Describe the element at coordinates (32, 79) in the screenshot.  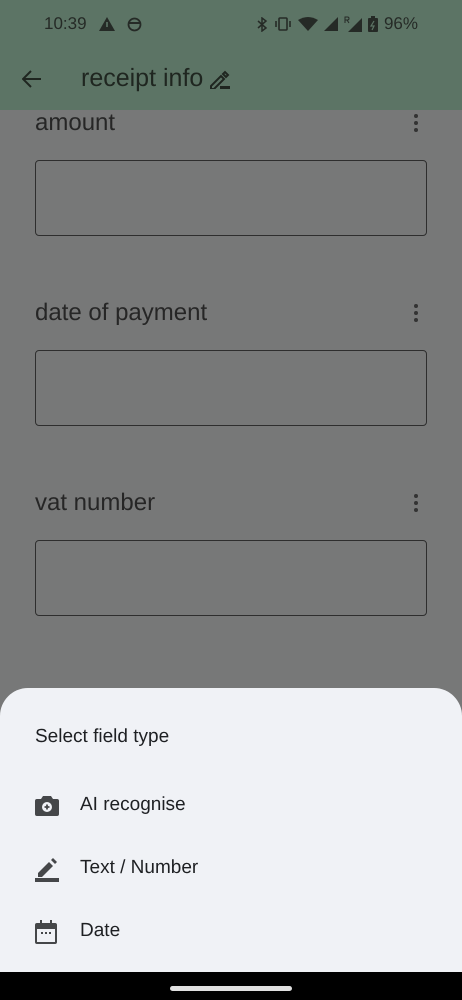
I see `back-button` at that location.